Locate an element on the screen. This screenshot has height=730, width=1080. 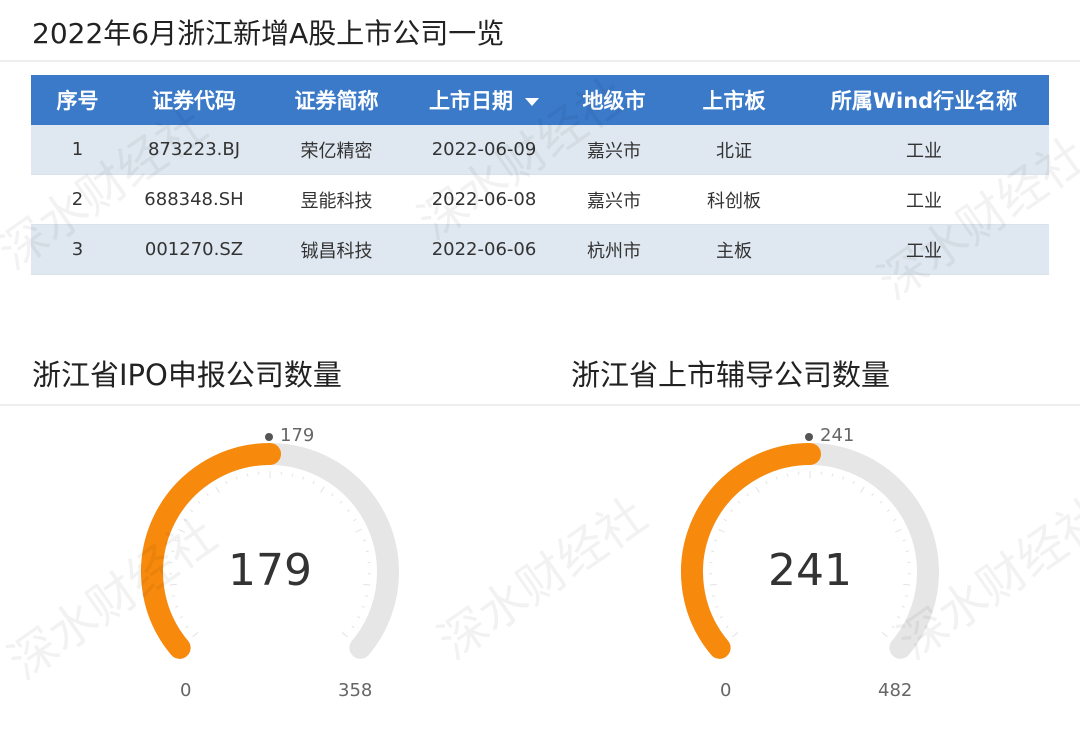
sort-down-icon is located at coordinates (532, 102).